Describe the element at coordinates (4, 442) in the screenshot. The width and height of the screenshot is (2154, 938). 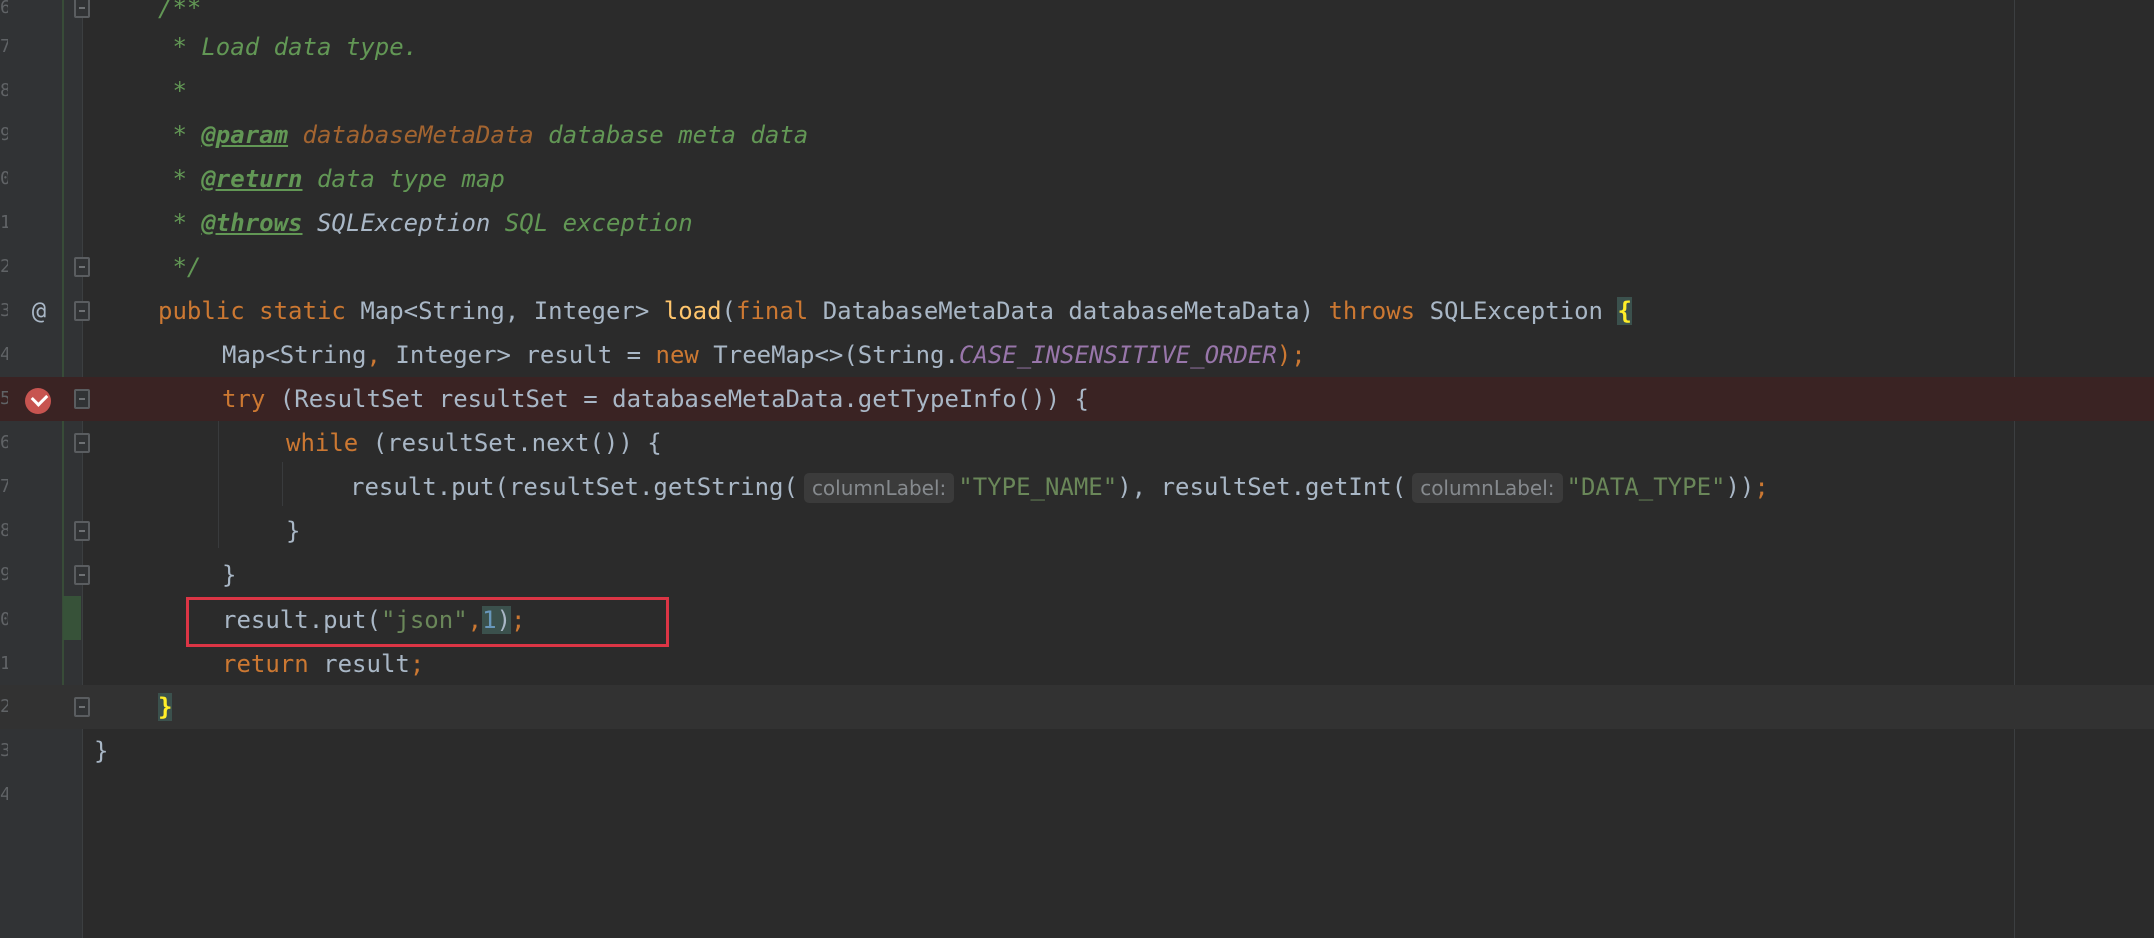
I see `line-number: 6` at that location.